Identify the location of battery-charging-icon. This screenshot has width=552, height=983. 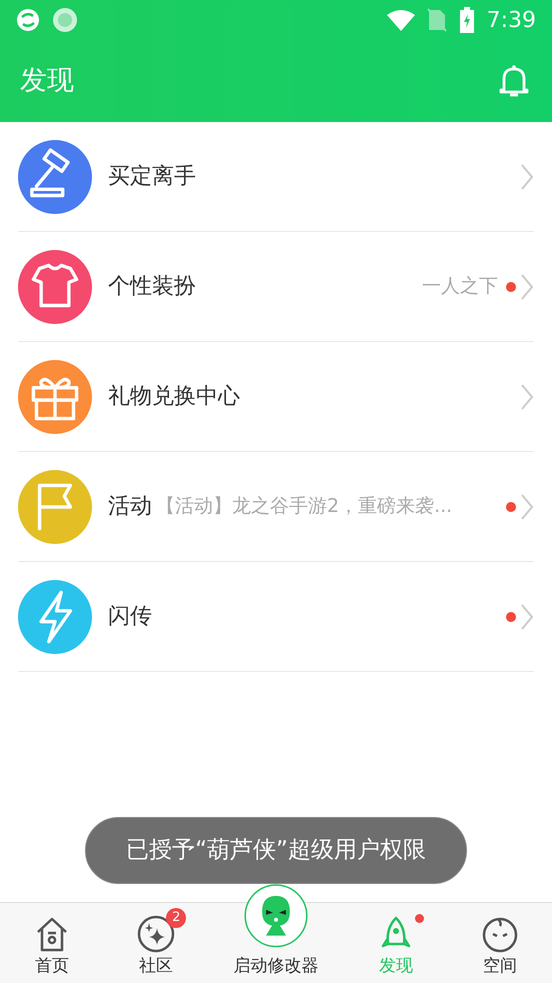
(466, 20).